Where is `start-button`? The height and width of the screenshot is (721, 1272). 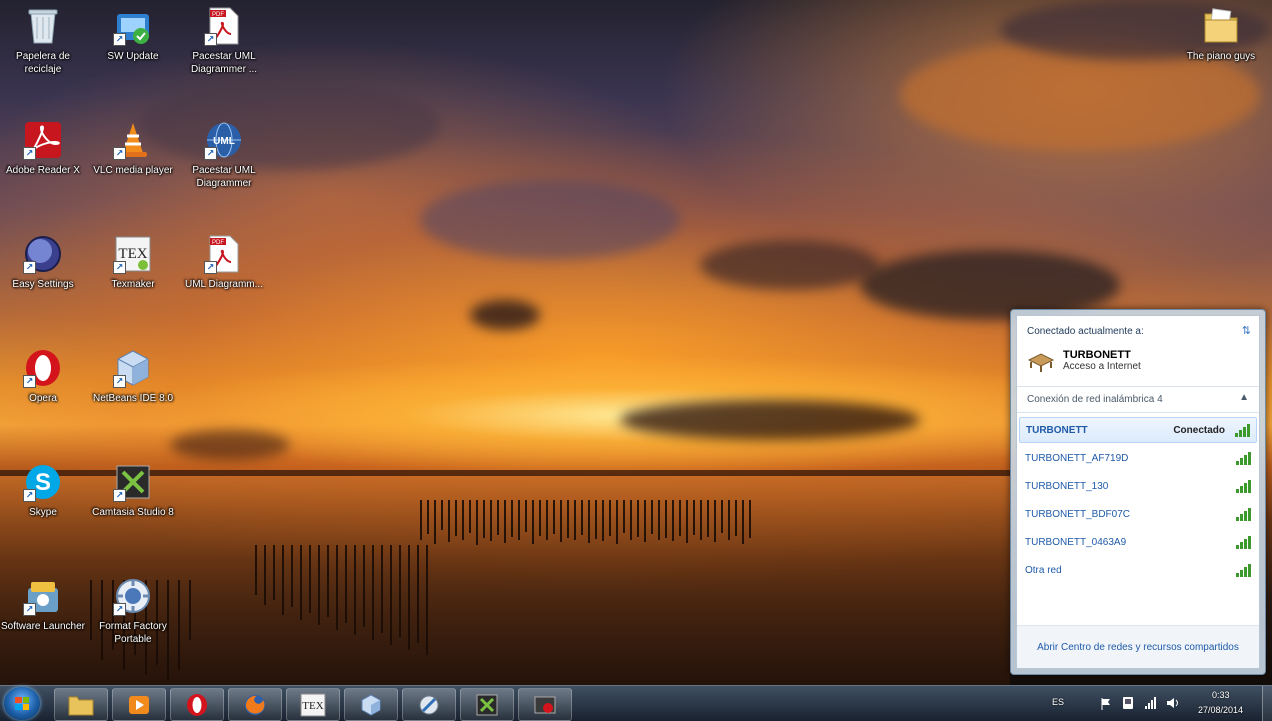
start-button is located at coordinates (22, 703).